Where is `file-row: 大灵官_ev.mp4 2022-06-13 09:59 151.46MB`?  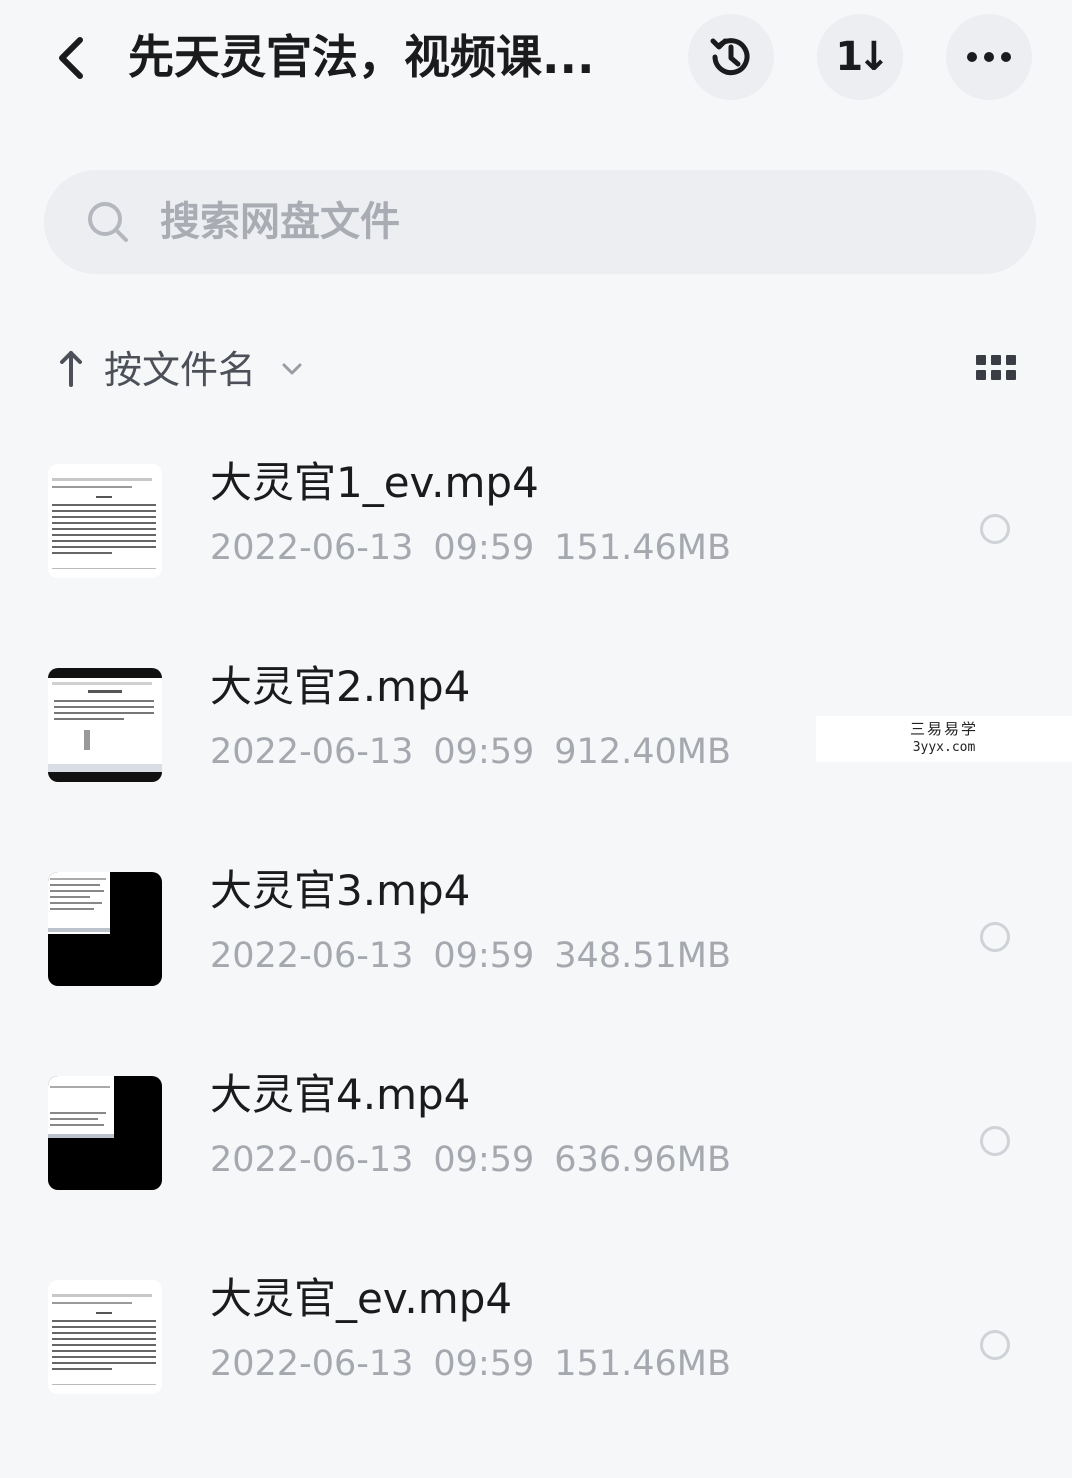
file-row: 大灵官_ev.mp4 2022-06-13 09:59 151.46MB is located at coordinates (536, 1346).